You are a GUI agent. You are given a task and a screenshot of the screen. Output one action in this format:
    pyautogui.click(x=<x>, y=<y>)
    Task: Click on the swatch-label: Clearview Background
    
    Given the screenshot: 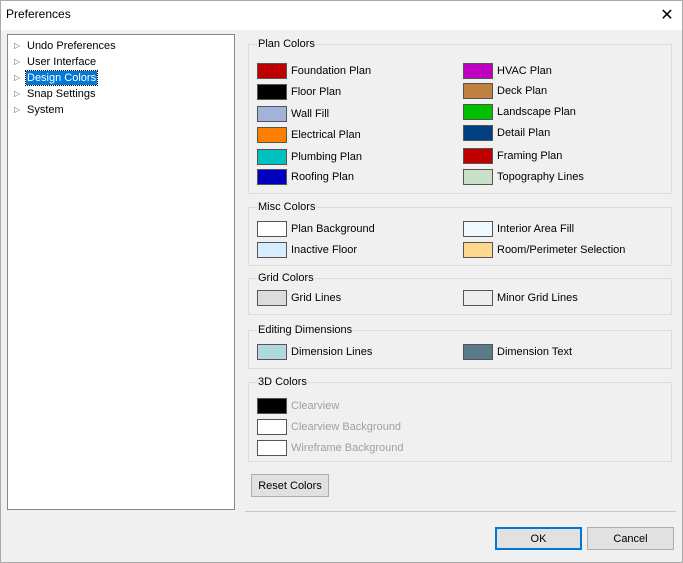 What is the action you would take?
    pyautogui.click(x=346, y=427)
    